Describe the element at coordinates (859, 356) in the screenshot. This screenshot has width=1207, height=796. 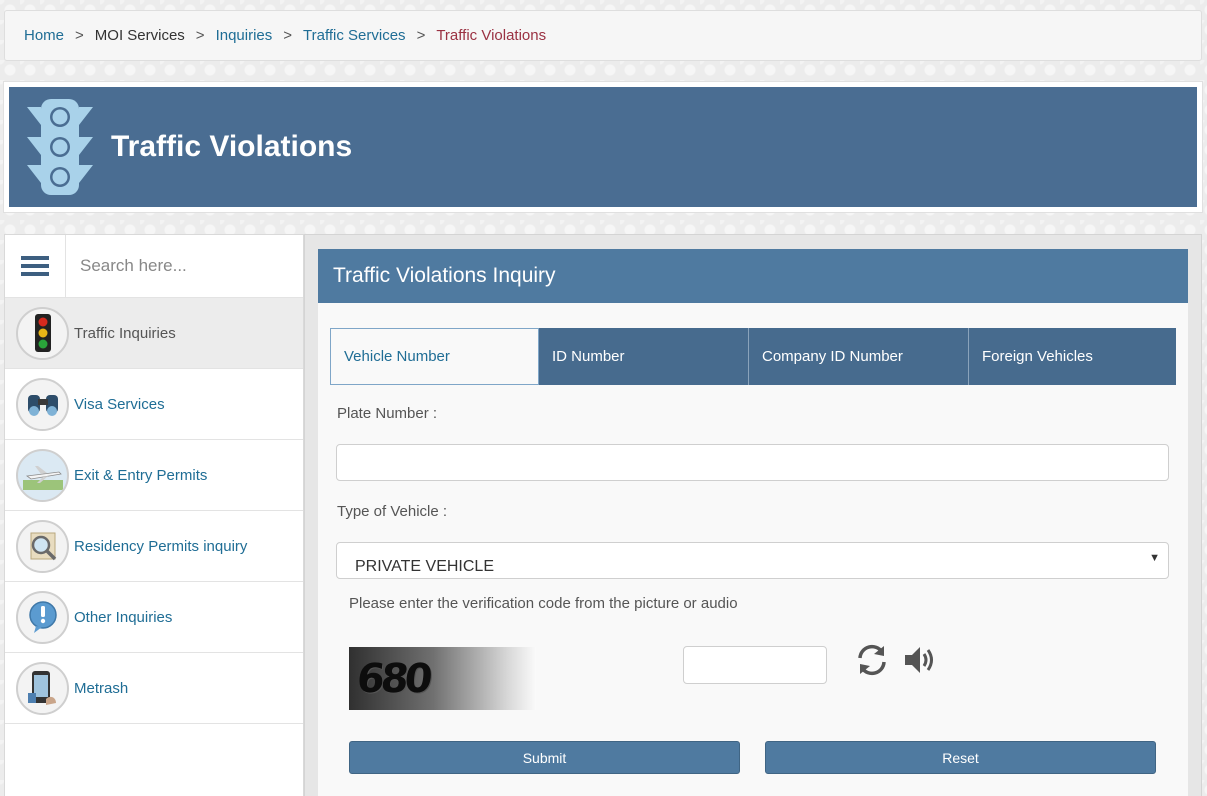
I see `tab-company-id-number: Company ID Number` at that location.